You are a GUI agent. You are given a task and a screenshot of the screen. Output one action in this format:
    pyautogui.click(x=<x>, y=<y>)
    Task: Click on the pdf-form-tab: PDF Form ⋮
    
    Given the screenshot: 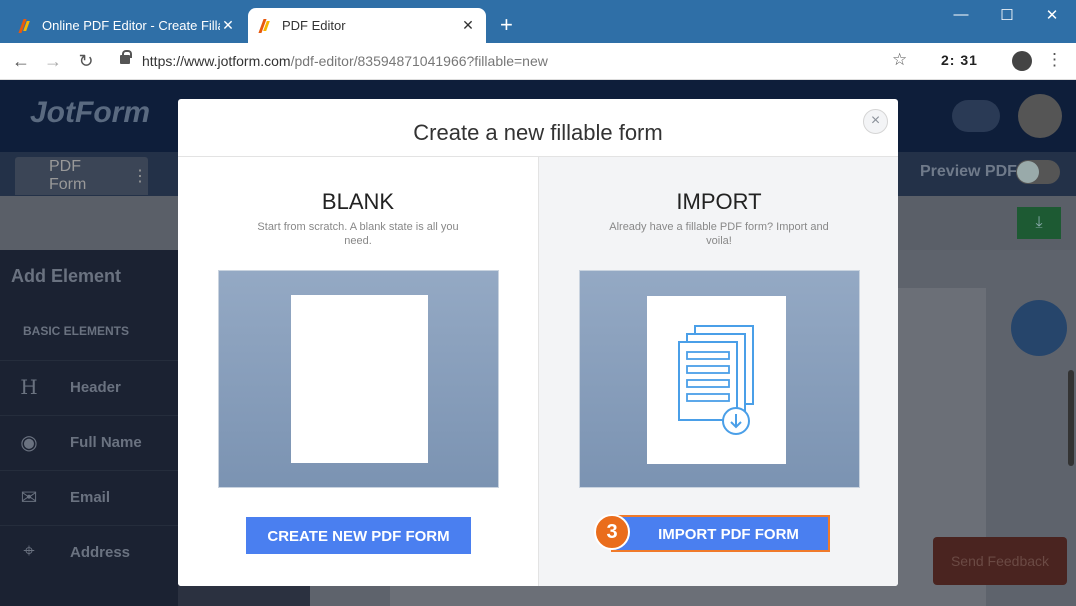 What is the action you would take?
    pyautogui.click(x=81, y=176)
    